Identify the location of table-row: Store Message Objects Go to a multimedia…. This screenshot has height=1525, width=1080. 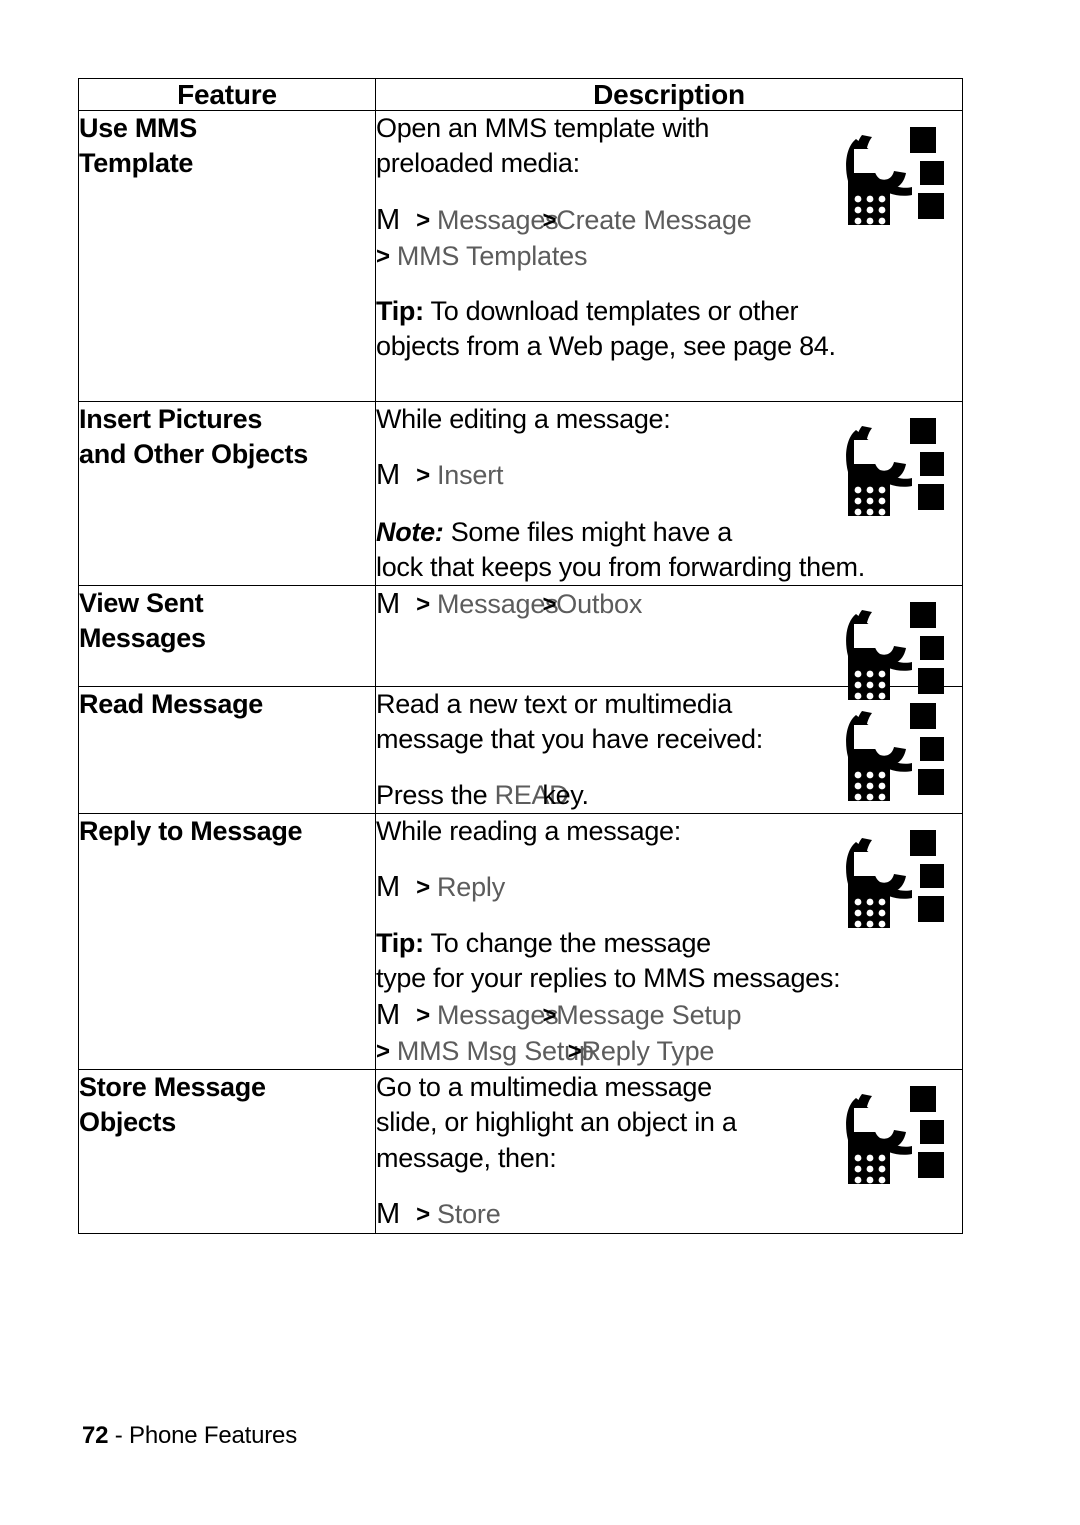
(520, 1152).